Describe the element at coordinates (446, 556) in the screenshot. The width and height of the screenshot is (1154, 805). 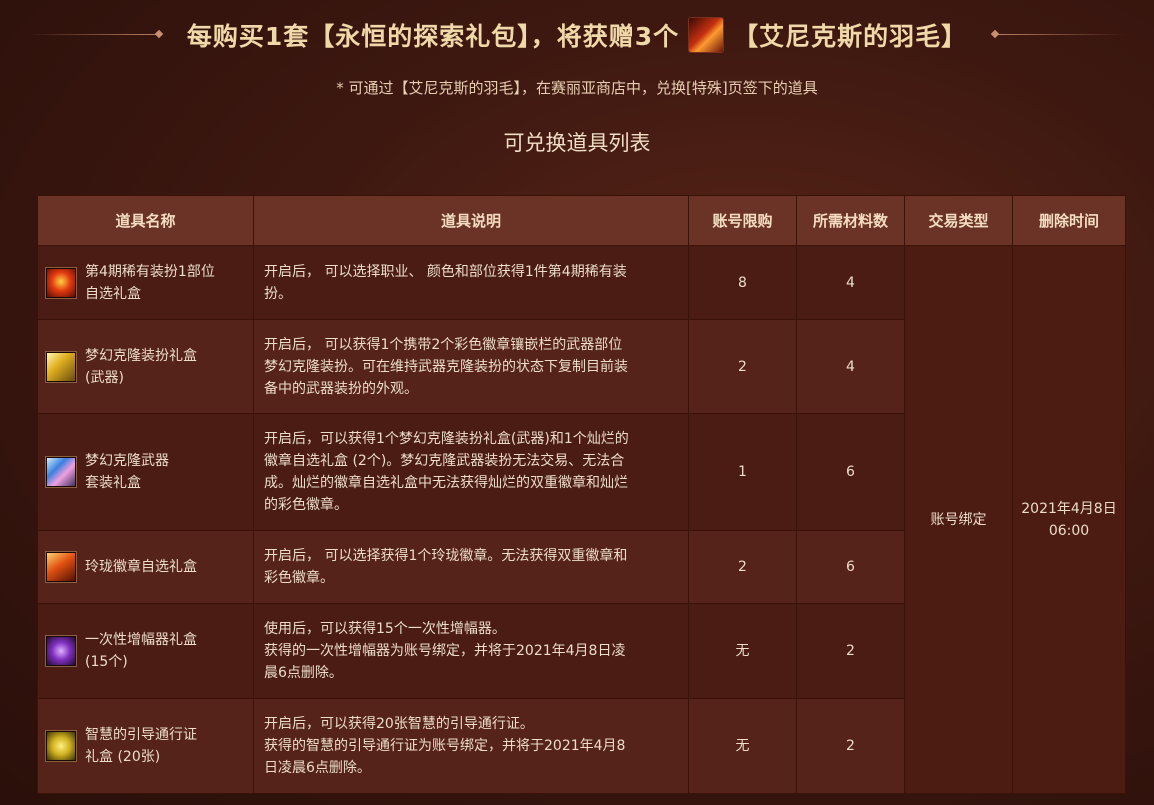
I see `desc-line: 开启后， 可以选择获得1个玲珑徽章。无法获得双重徽章和` at that location.